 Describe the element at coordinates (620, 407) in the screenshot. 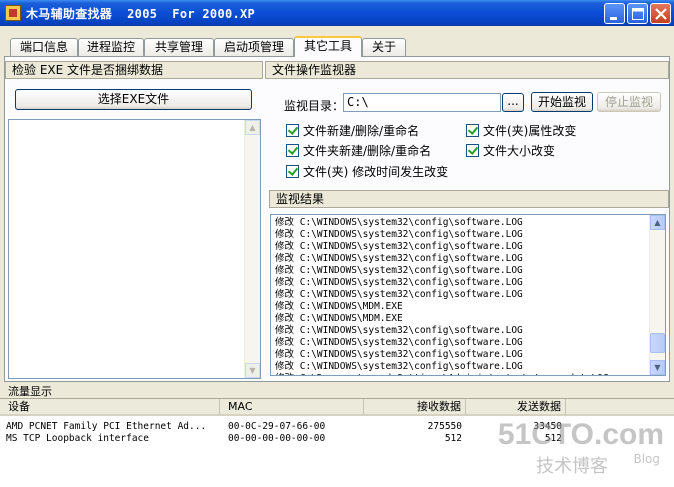

I see `column-header-filler` at that location.